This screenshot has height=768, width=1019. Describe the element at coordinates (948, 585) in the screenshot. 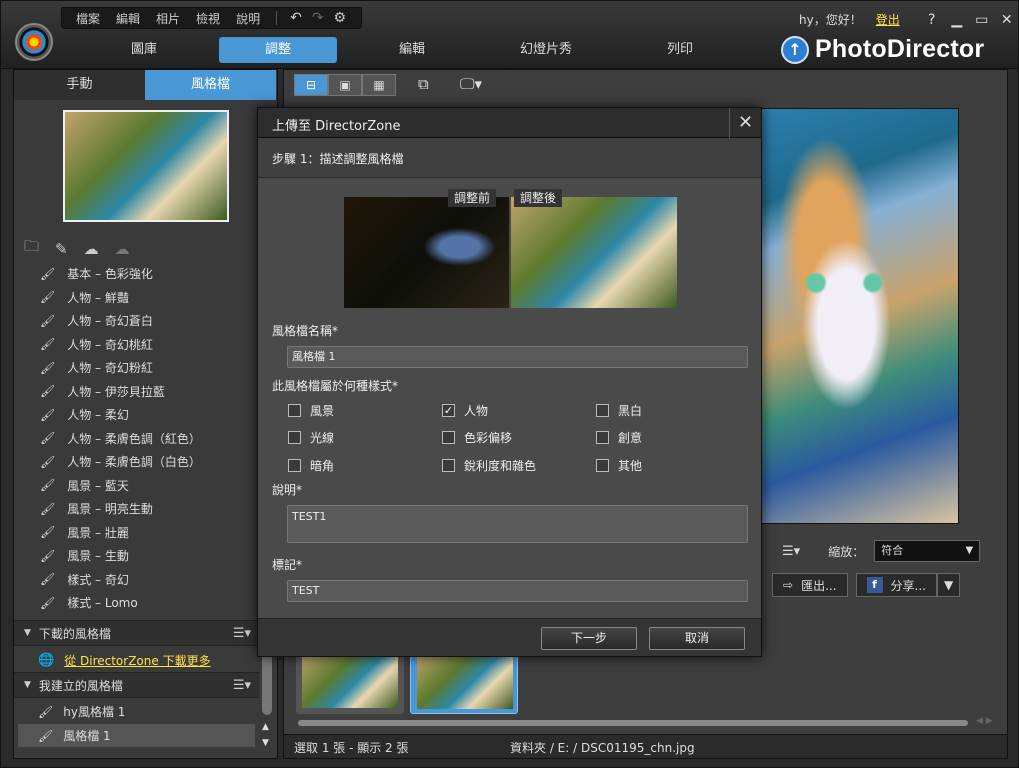

I see `share-dropdown-button: ▼` at that location.